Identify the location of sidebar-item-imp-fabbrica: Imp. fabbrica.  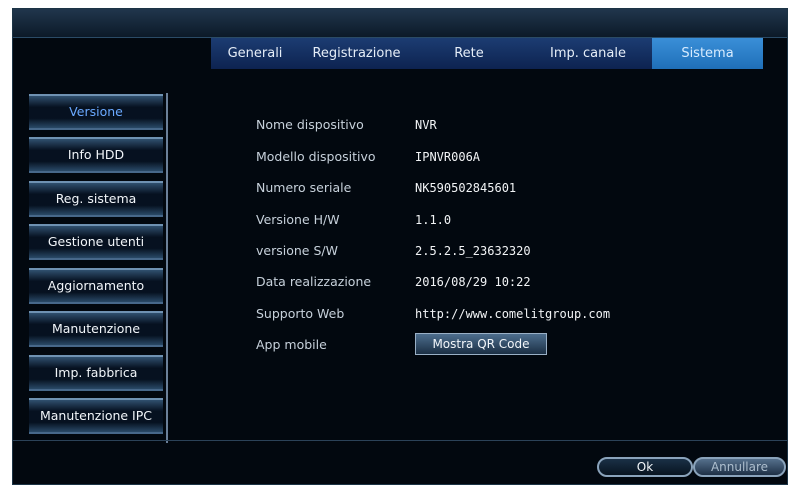
(96, 373).